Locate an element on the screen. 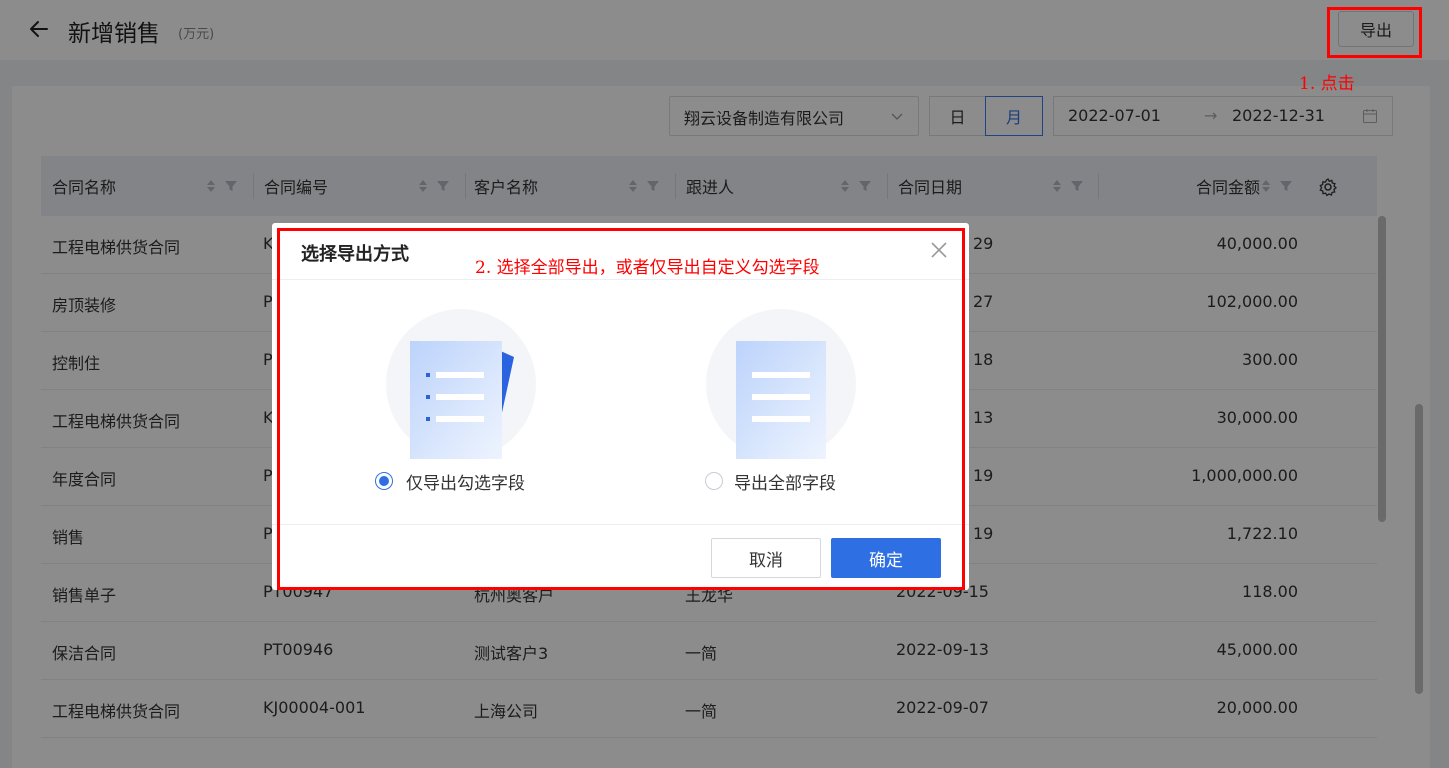 This screenshot has width=1449, height=768. export-option-selected-fields: 仅导出勾选字段 is located at coordinates (510, 409).